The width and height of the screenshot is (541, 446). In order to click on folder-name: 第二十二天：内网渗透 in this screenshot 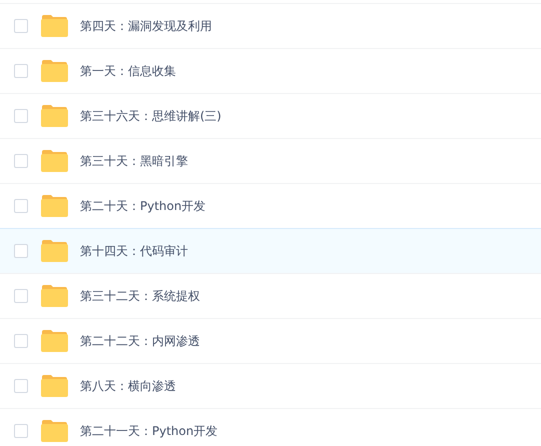, I will do `click(140, 341)`.